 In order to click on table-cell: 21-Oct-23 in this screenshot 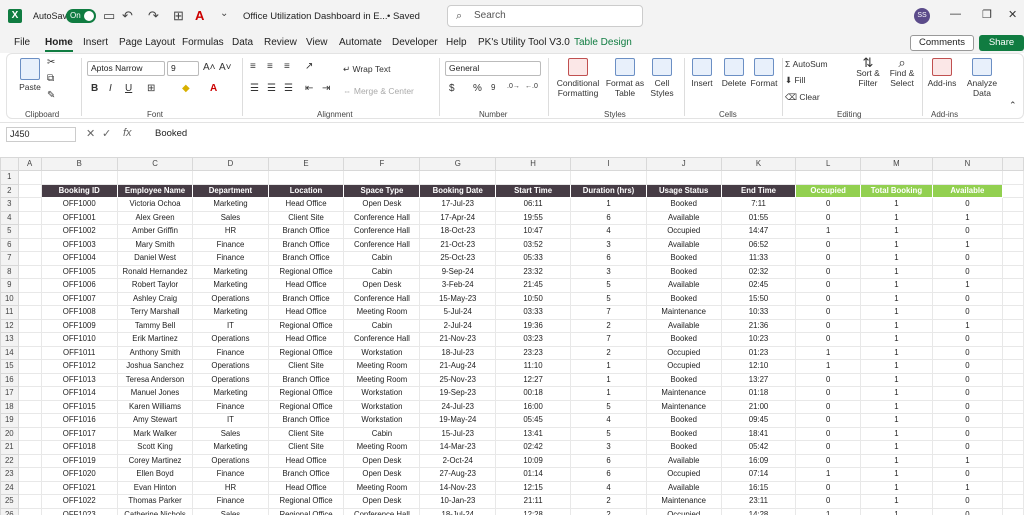, I will do `click(458, 244)`.